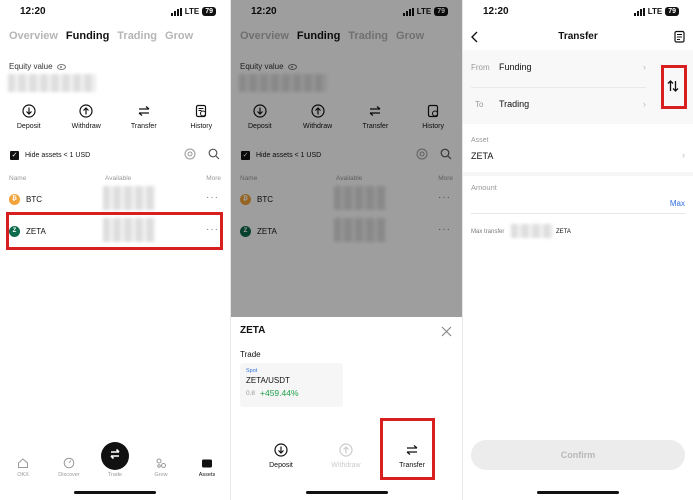 The width and height of the screenshot is (693, 500). I want to click on nav-trade: Trade, so click(115, 467).